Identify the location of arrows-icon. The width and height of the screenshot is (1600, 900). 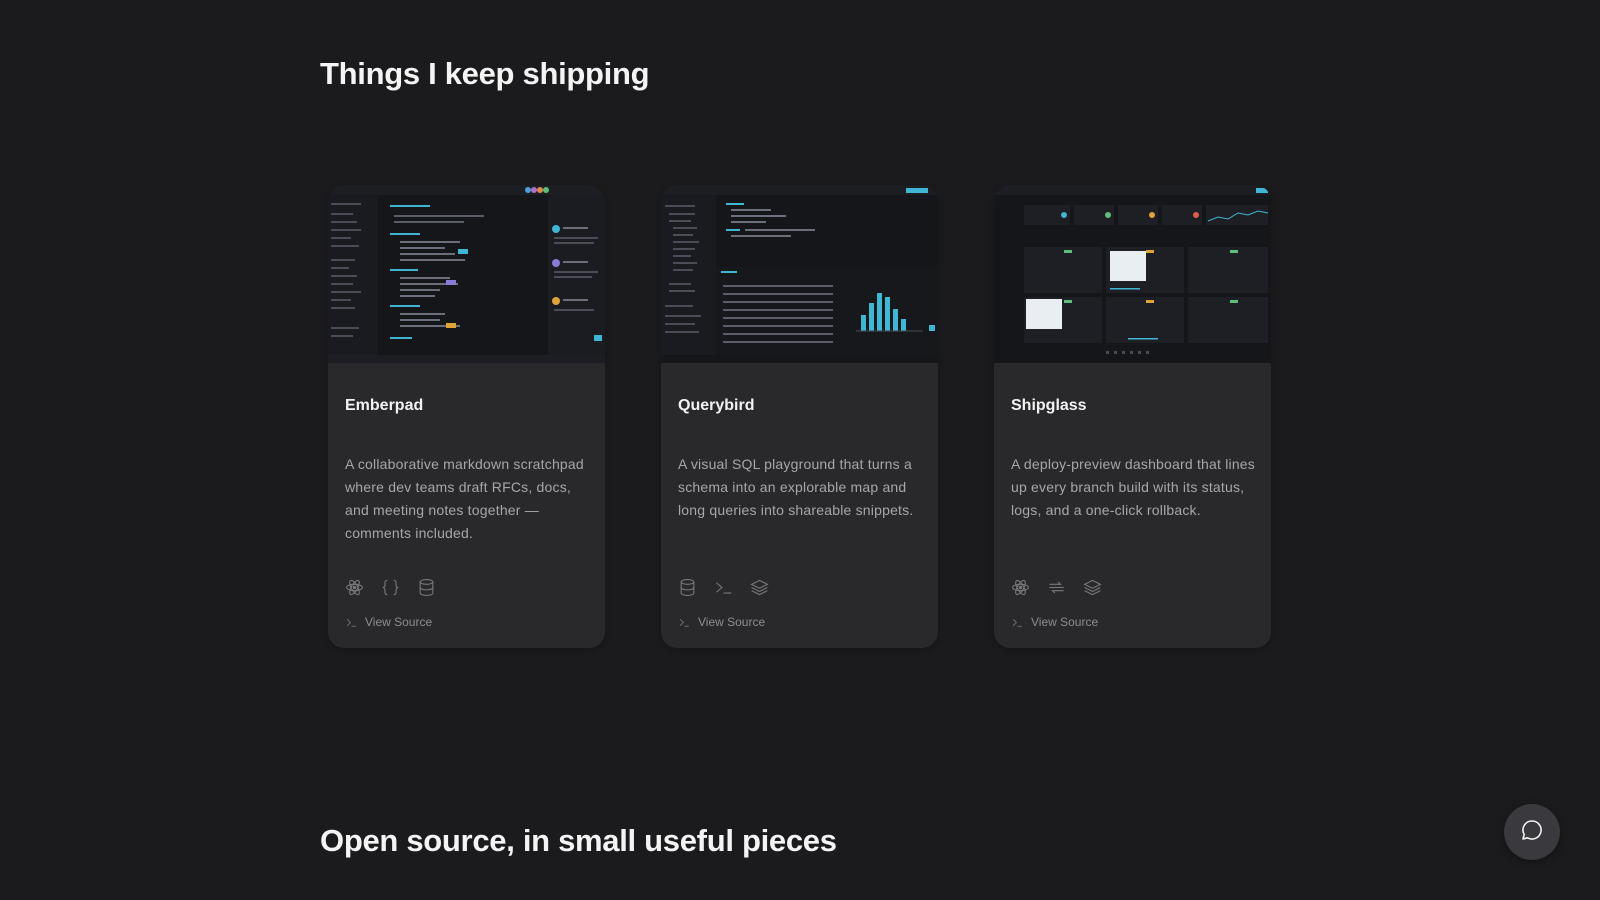
(1056, 587).